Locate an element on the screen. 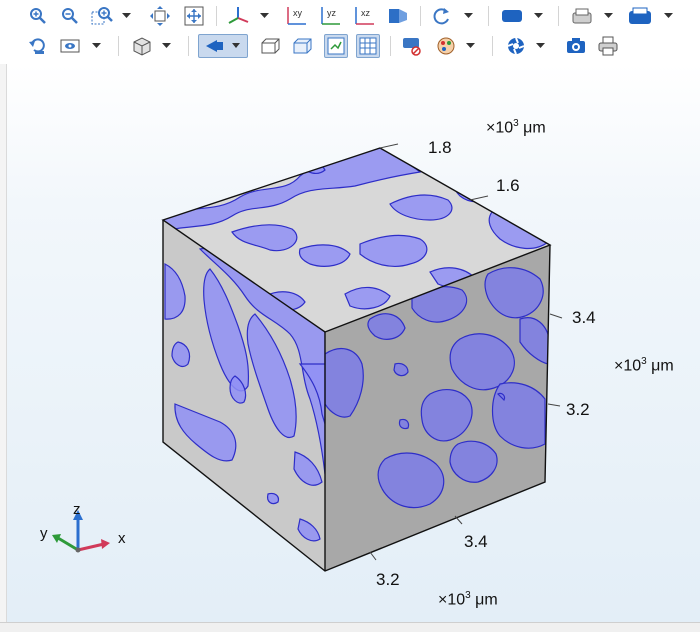 Image resolution: width=700 pixels, height=632 pixels. color-icon is located at coordinates (446, 46).